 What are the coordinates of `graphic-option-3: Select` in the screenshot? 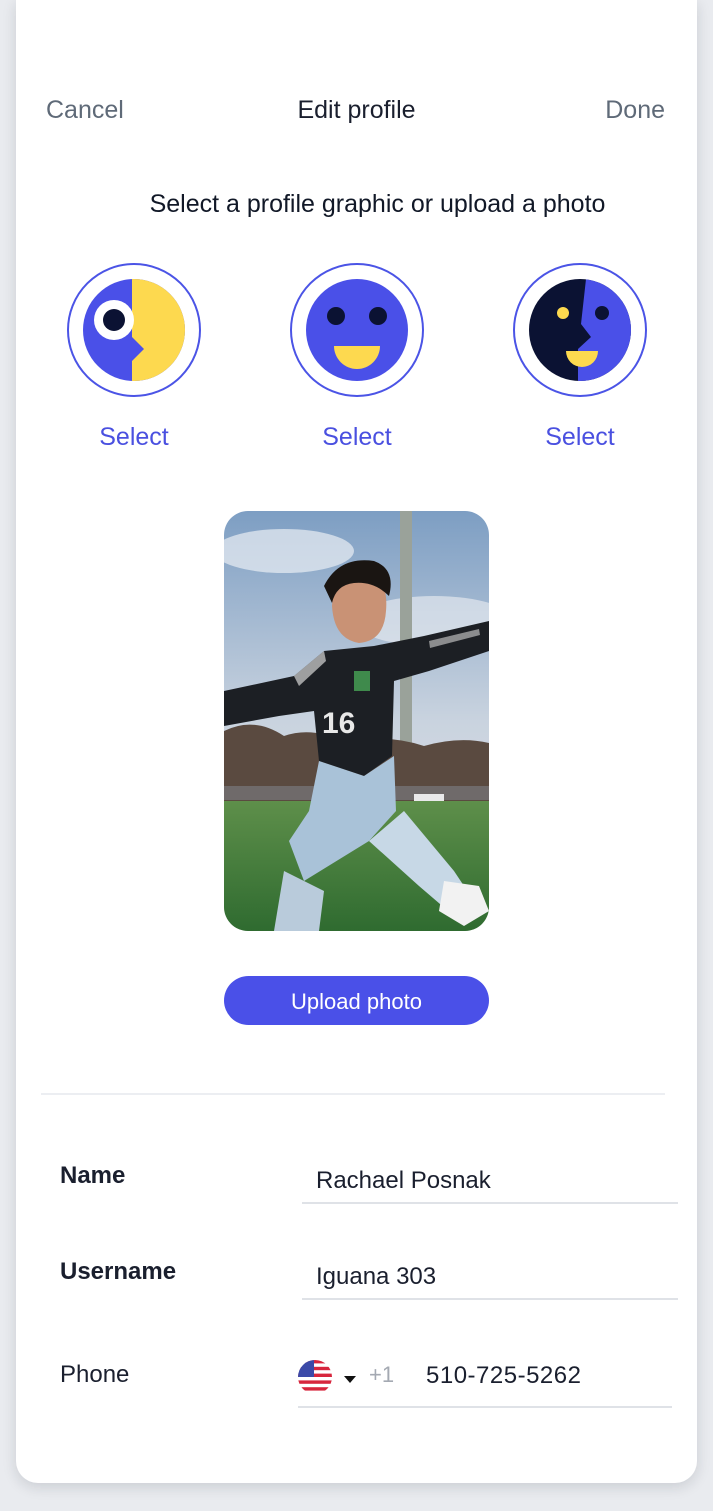 It's located at (580, 357).